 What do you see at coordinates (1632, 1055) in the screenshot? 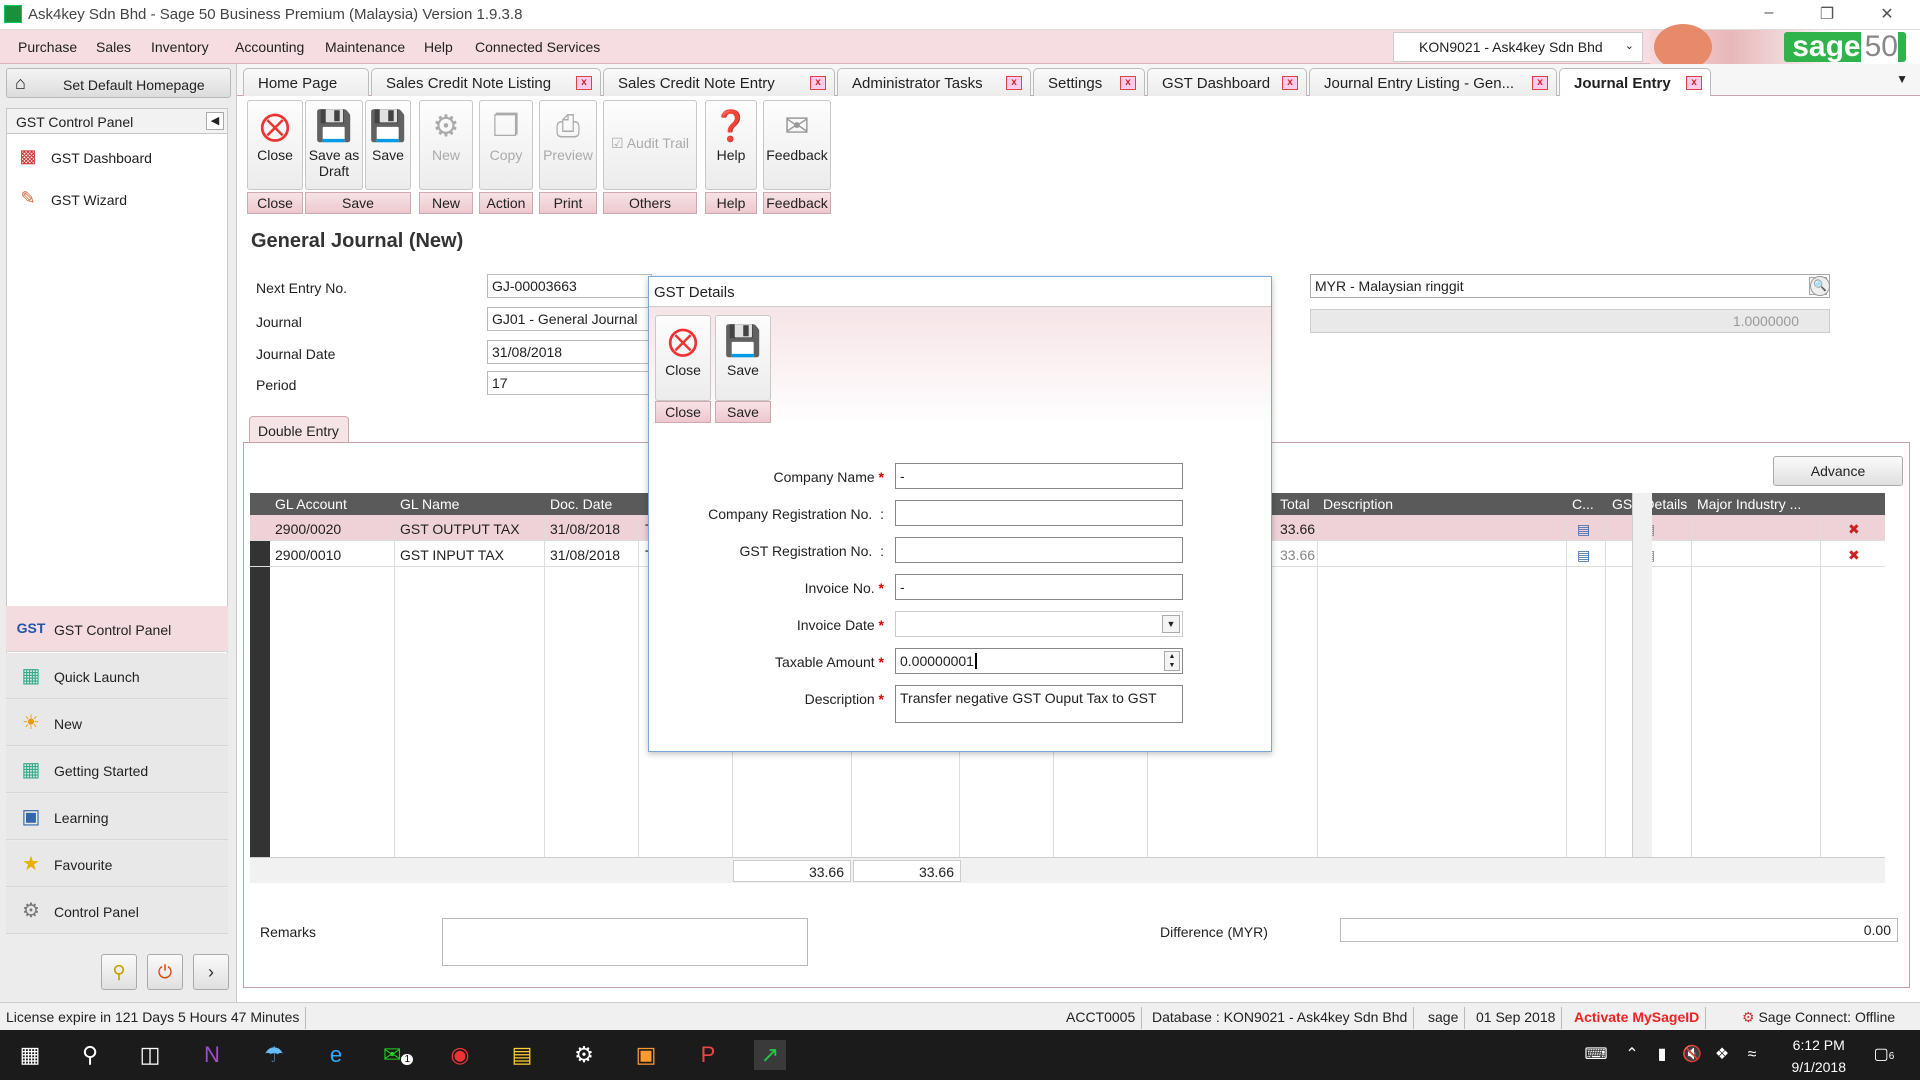
I see `chevron-up-icon: ⌃` at bounding box center [1632, 1055].